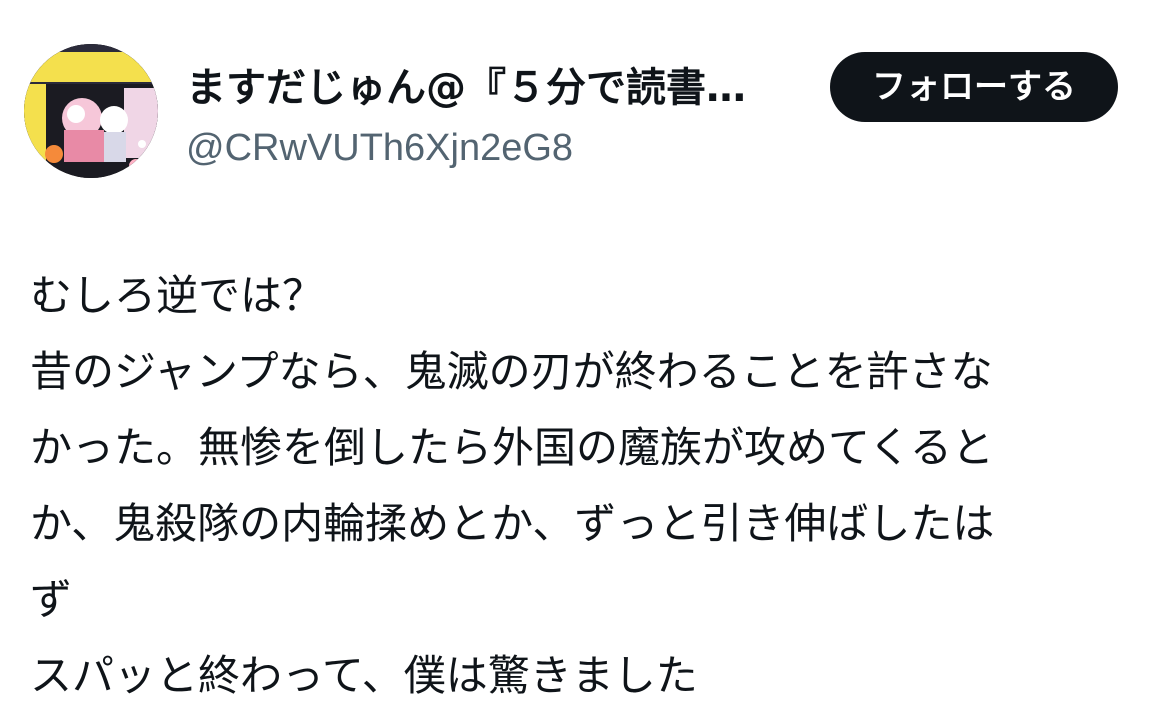 Image resolution: width=1170 pixels, height=720 pixels. I want to click on tweet-text-line: かった。無惨を倒したら外国の魔族が攻めてくると, so click(512, 447).